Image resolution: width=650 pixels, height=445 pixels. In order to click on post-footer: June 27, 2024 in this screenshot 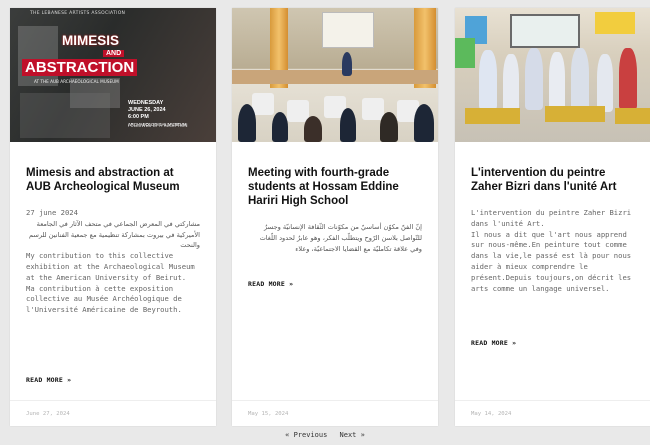, I will do `click(113, 413)`.